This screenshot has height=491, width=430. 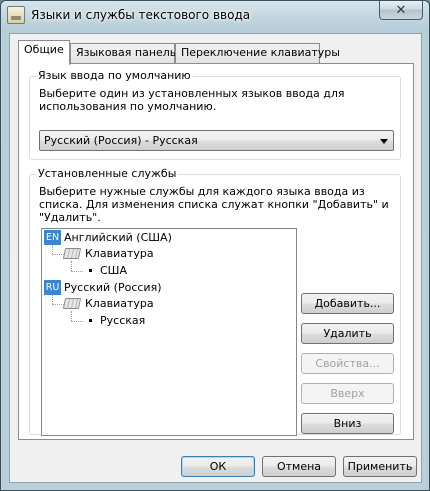 What do you see at coordinates (123, 320) in the screenshot?
I see `tree-item-label: Русская` at bounding box center [123, 320].